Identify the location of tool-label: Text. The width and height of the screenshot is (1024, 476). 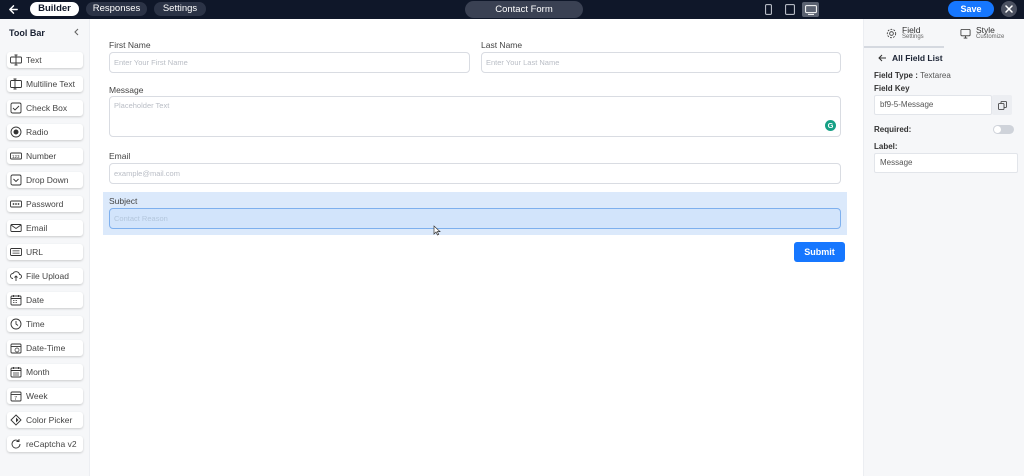
(34, 60).